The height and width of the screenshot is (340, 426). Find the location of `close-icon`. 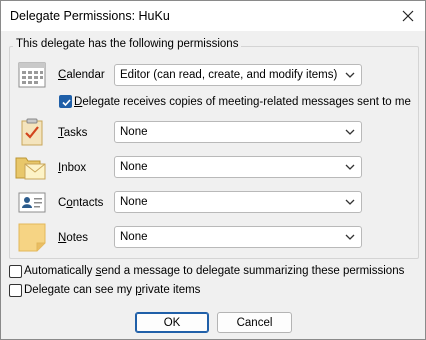

close-icon is located at coordinates (408, 16).